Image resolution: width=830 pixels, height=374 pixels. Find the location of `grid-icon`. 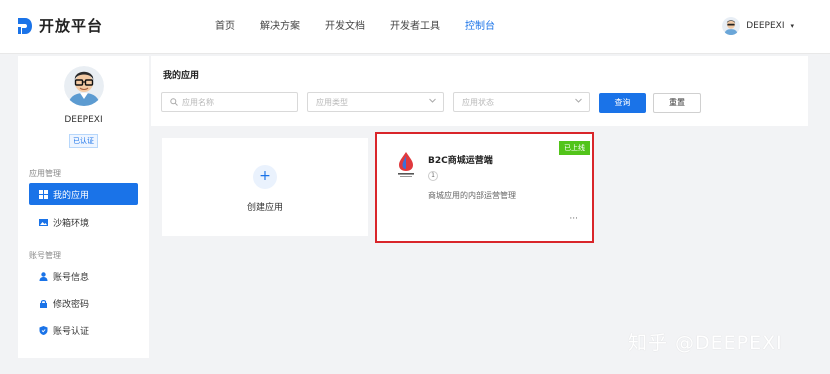

grid-icon is located at coordinates (43, 194).